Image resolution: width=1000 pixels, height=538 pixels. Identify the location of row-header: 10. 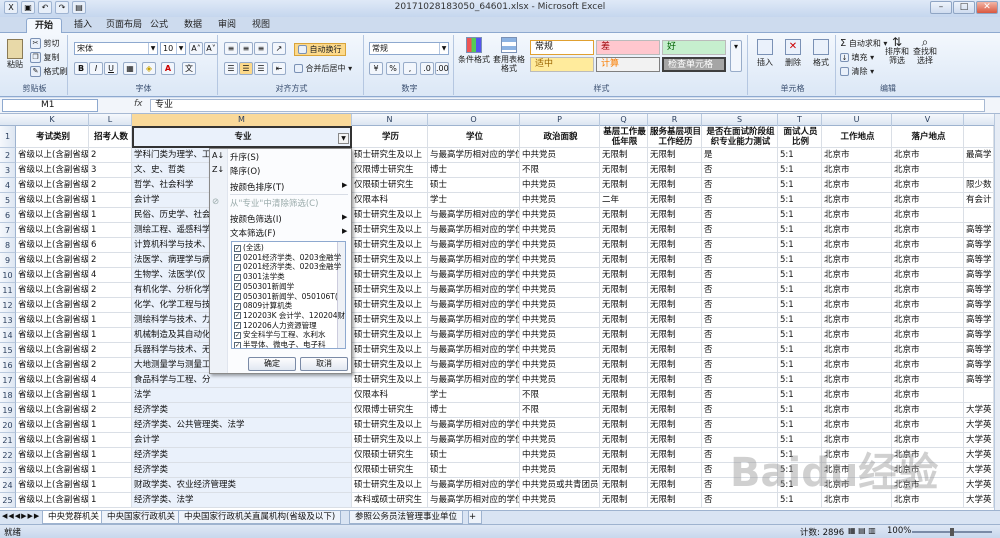
(8, 275).